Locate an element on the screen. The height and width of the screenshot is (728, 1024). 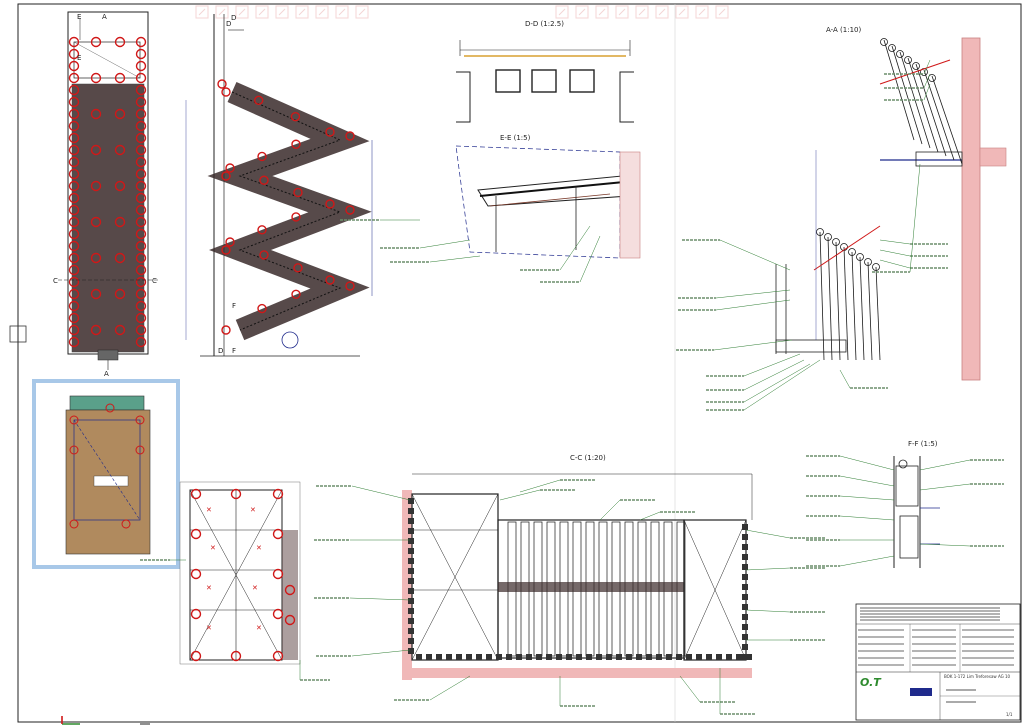
base-plate-view-selected is located at coordinates (106, 474).